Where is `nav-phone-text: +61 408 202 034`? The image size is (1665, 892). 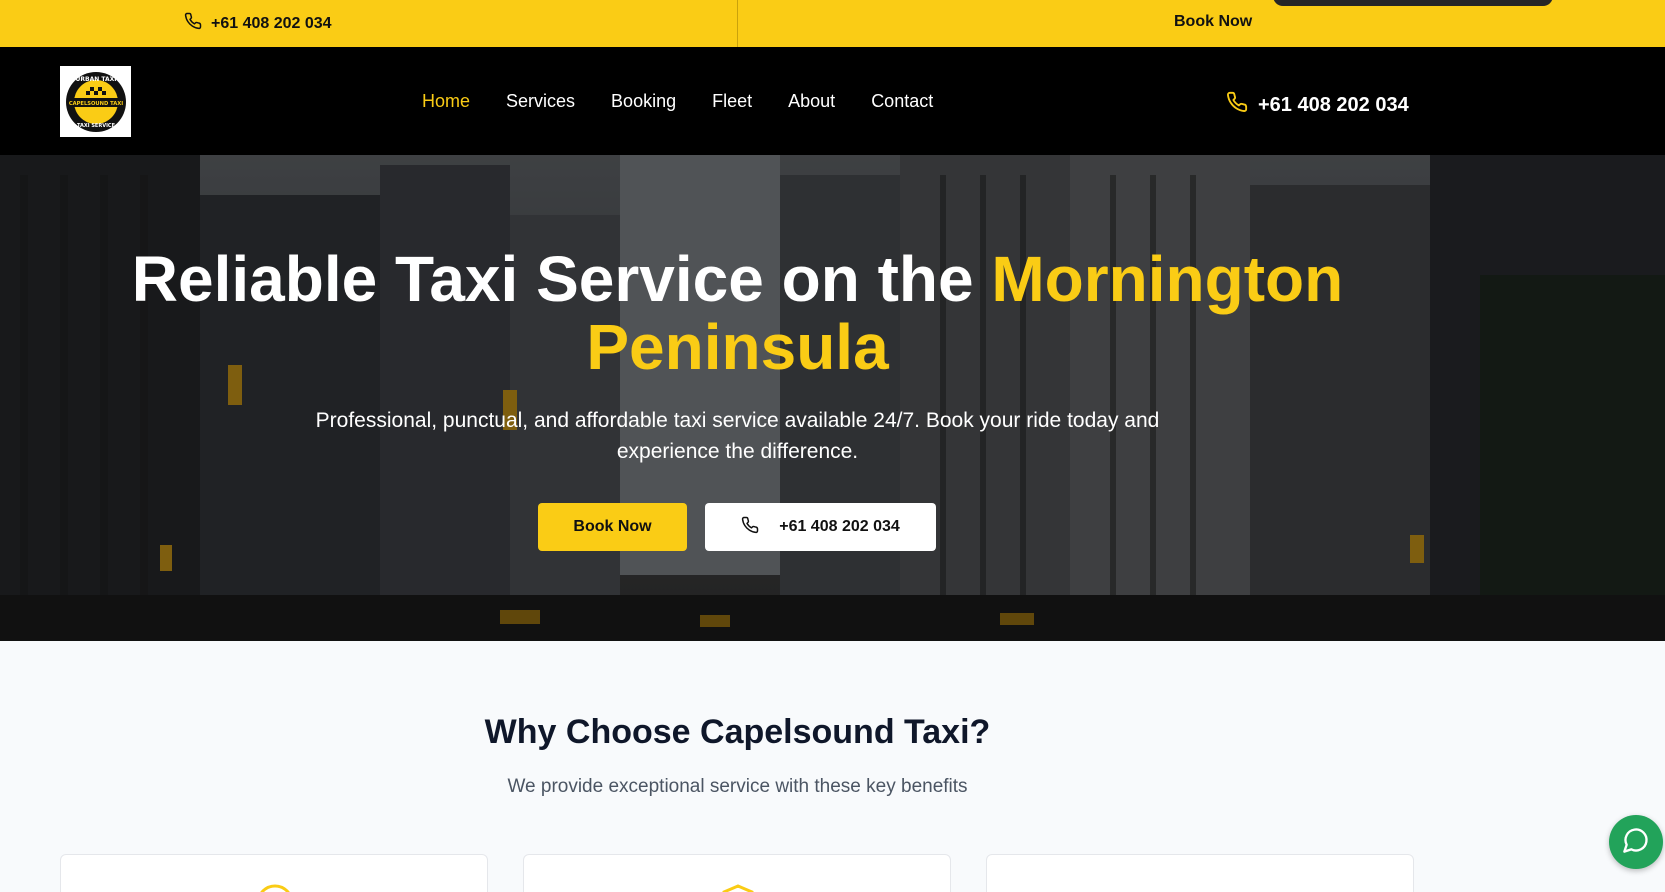 nav-phone-text: +61 408 202 034 is located at coordinates (1333, 104).